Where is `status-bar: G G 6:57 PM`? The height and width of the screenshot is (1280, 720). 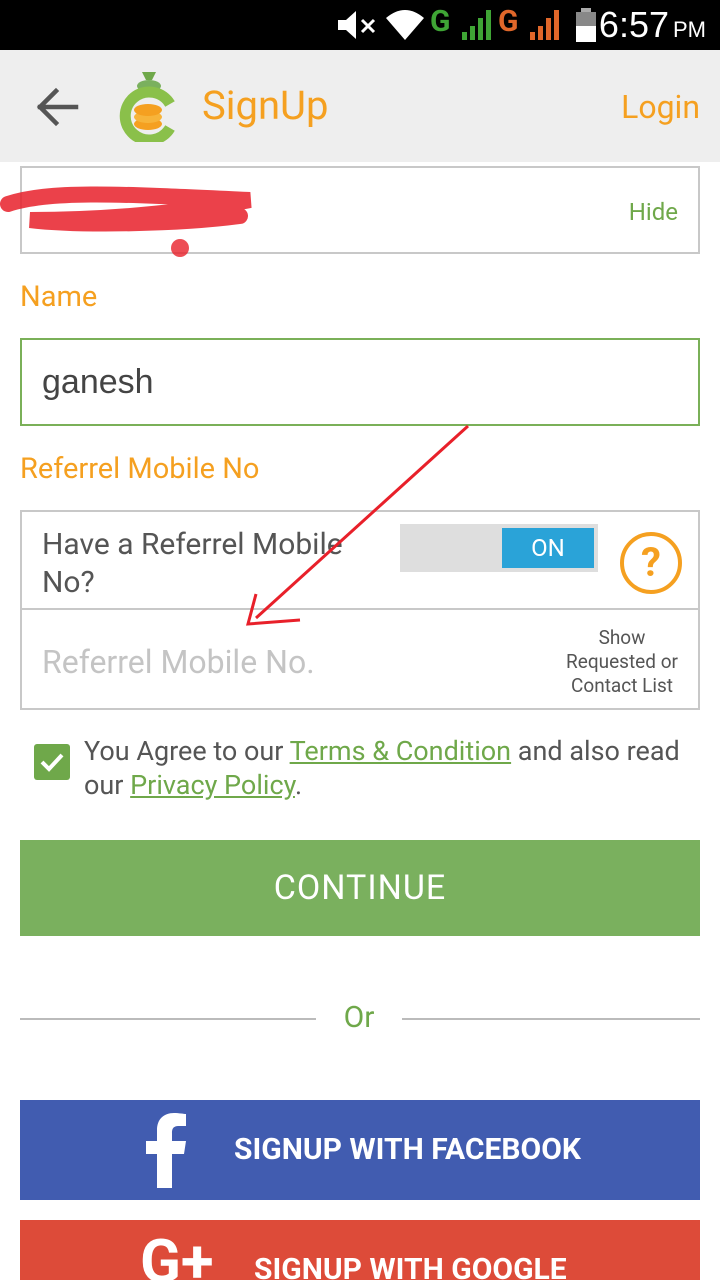 status-bar: G G 6:57 PM is located at coordinates (360, 25).